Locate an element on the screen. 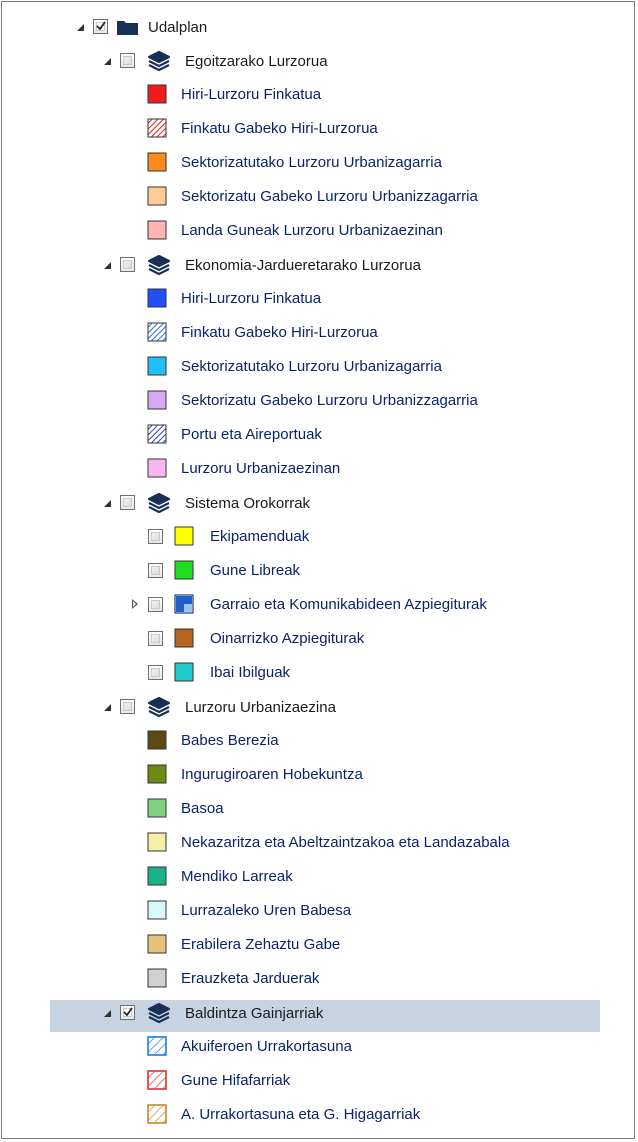 The image size is (638, 1142). legend-item-label: Erauzketa Jarduerak is located at coordinates (250, 978).